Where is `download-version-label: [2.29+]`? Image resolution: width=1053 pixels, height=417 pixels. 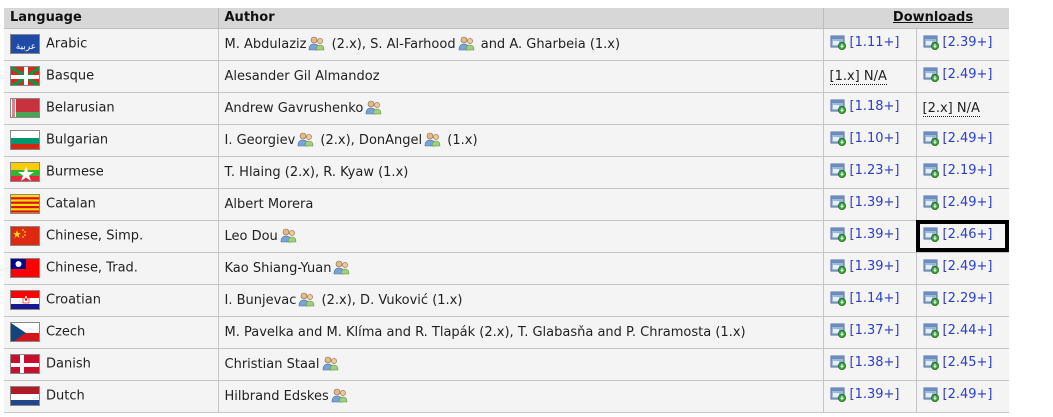 download-version-label: [2.29+] is located at coordinates (968, 298).